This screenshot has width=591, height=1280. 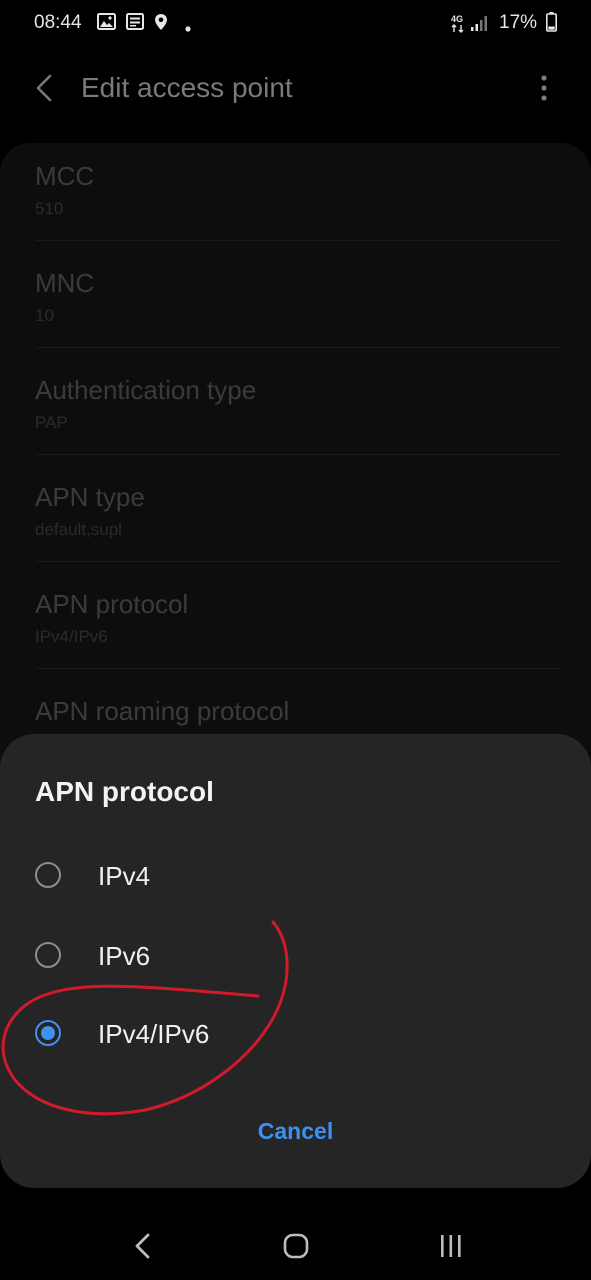 What do you see at coordinates (295, 88) in the screenshot?
I see `app-bar: Edit access point` at bounding box center [295, 88].